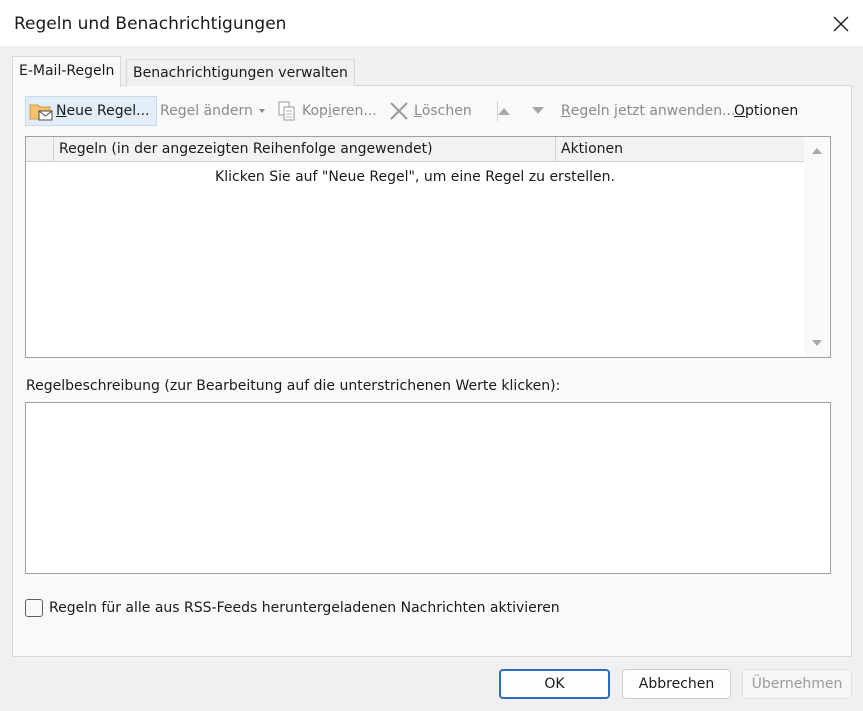  Describe the element at coordinates (261, 111) in the screenshot. I see `dropdown-arrow-icon` at that location.